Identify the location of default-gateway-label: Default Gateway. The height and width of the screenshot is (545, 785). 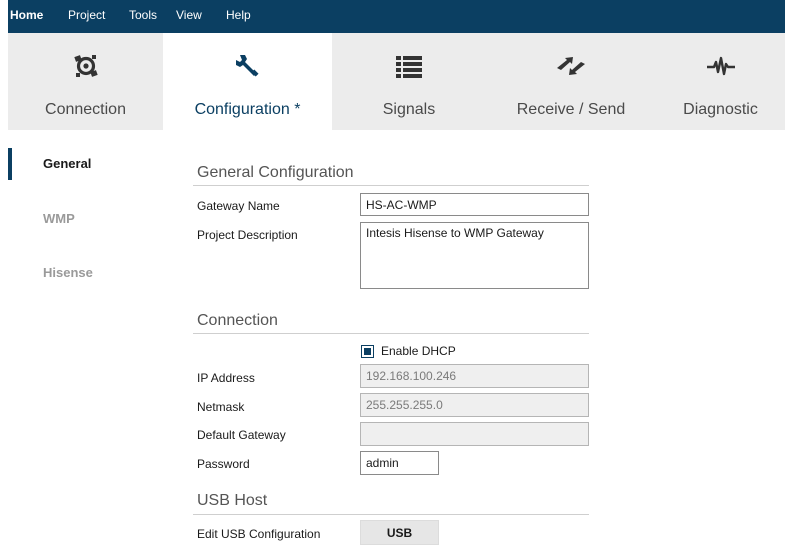
(241, 435).